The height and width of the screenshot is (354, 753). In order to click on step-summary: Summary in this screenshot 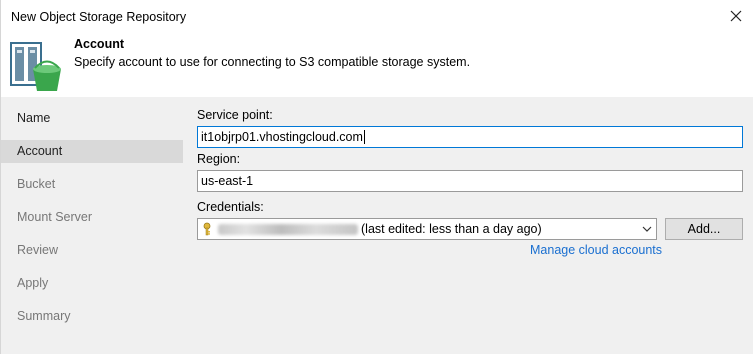, I will do `click(92, 316)`.